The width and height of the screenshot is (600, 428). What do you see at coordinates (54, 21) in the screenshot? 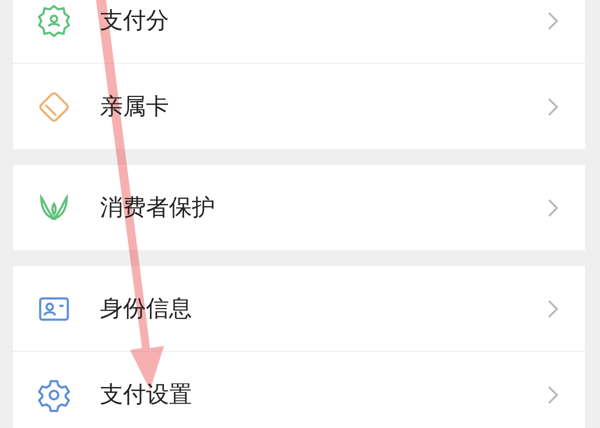
I see `badge-icon` at bounding box center [54, 21].